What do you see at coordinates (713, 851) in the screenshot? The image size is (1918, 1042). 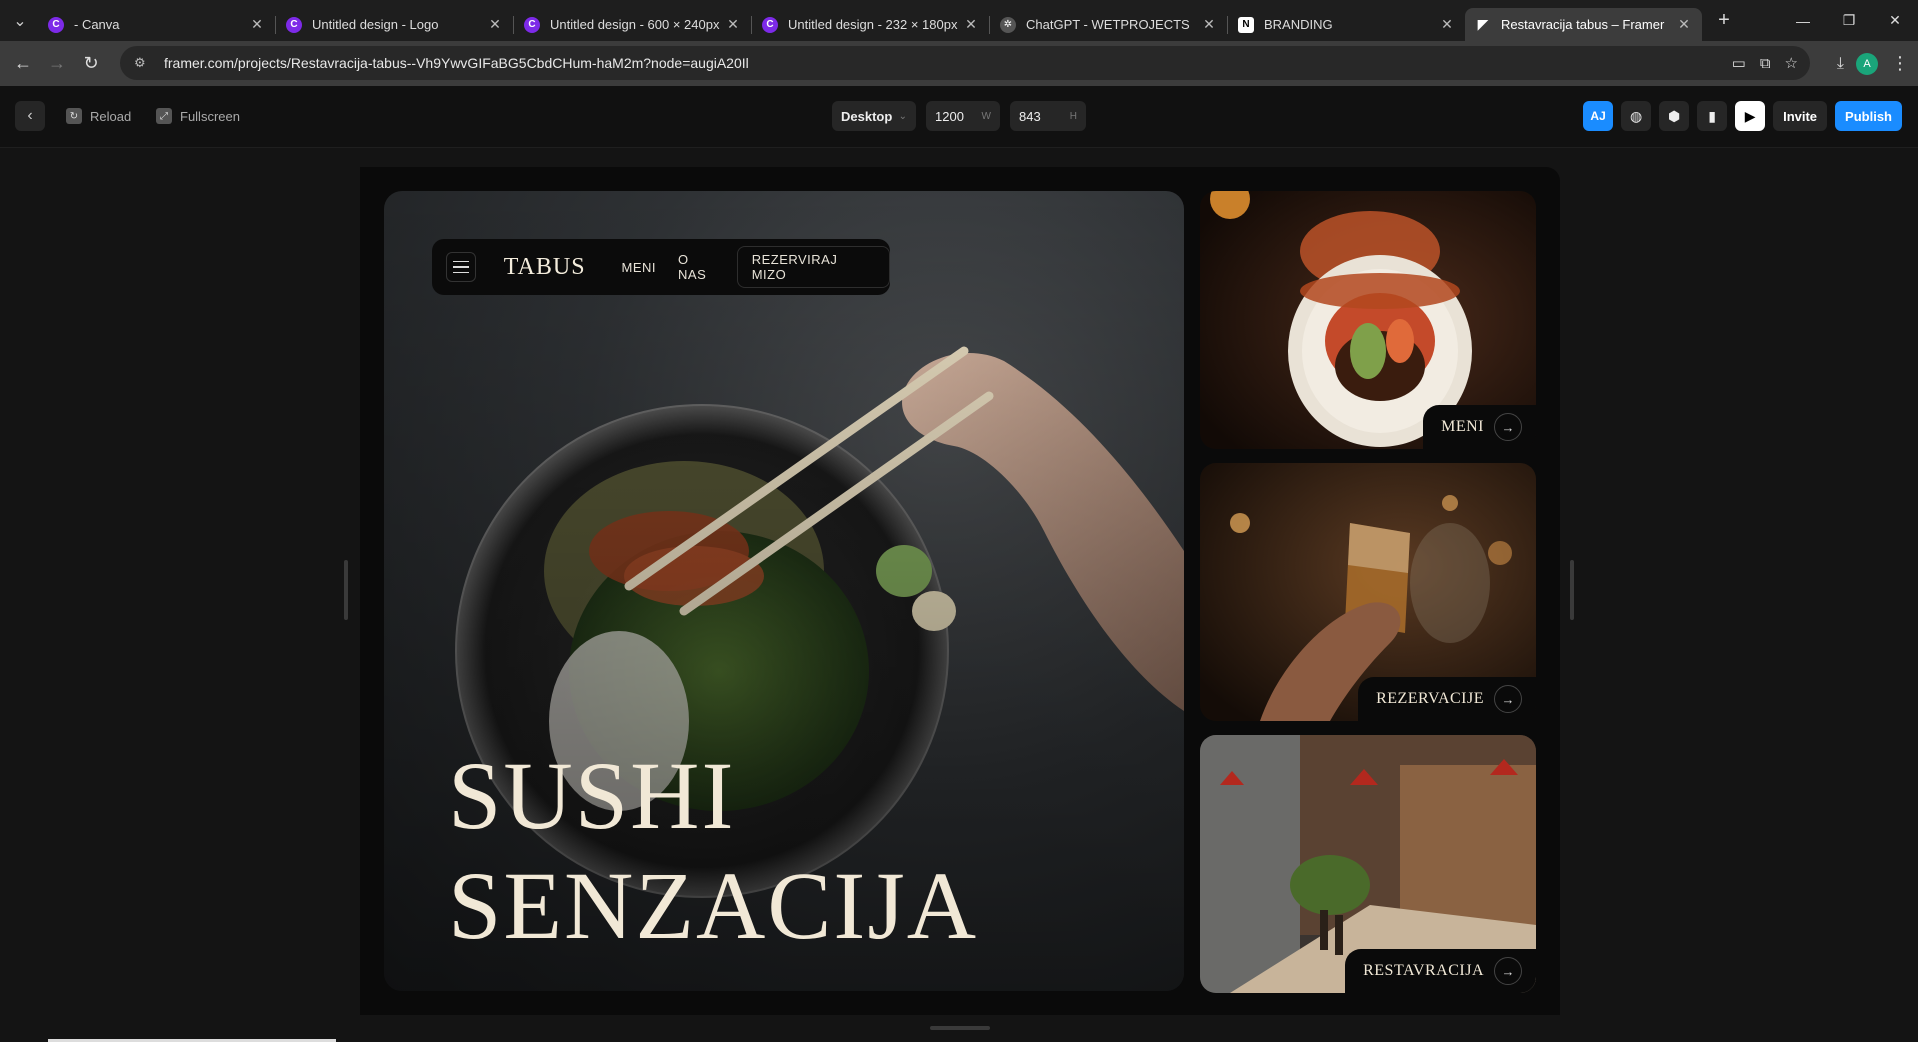 I see `hero-title: SUSHI SENZACIJA` at bounding box center [713, 851].